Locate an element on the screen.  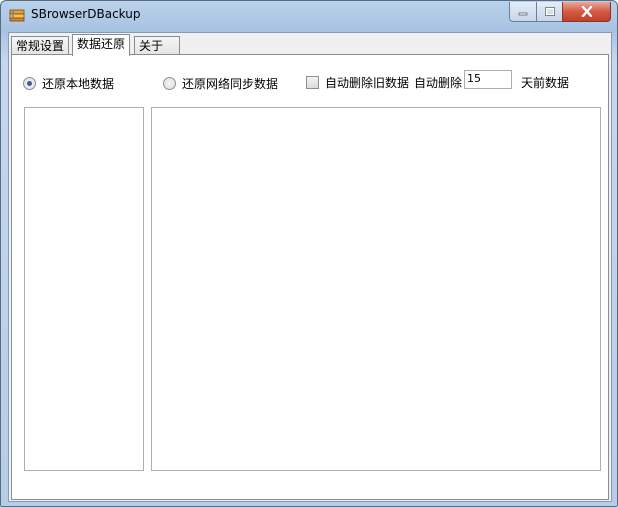
tab-data-restore: 数据还原 is located at coordinates (101, 45).